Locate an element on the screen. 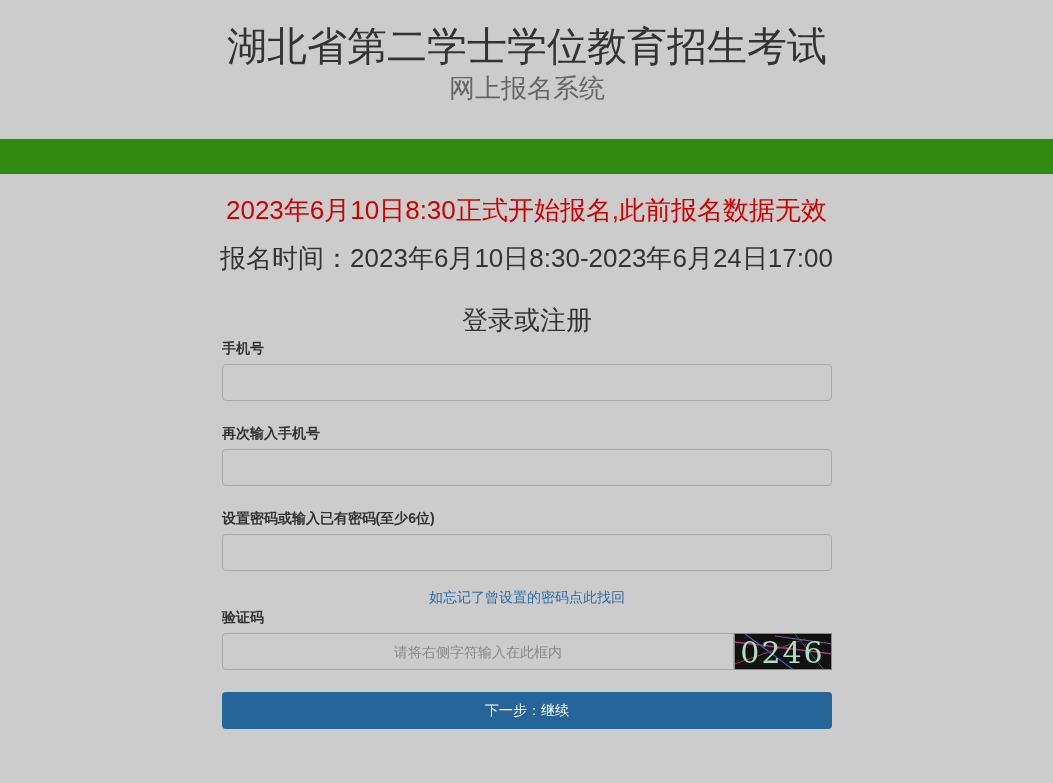 The width and height of the screenshot is (1053, 783). field-label: 验证码 is located at coordinates (243, 617).